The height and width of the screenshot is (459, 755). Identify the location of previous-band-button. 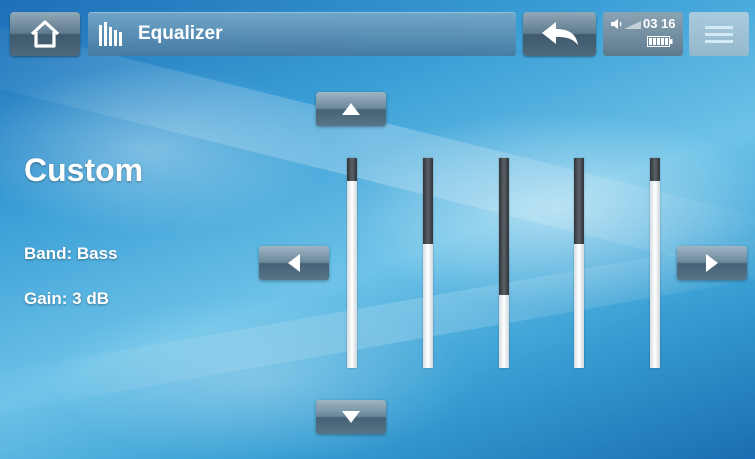
(294, 263).